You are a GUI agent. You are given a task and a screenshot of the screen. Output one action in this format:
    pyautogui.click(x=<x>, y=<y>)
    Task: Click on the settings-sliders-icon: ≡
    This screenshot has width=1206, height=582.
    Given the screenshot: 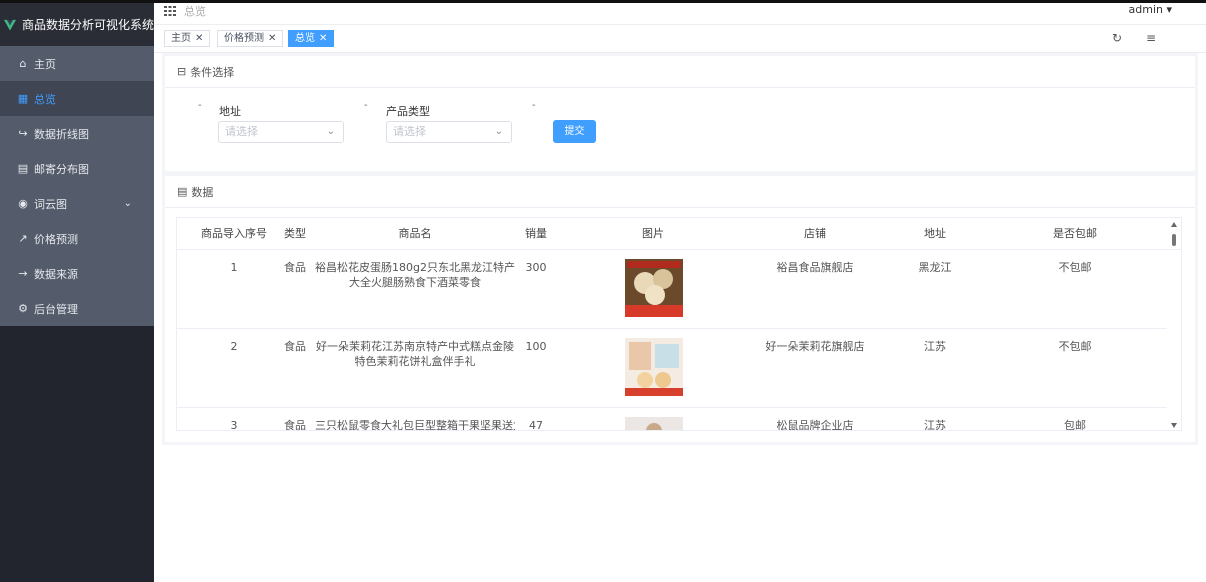 What is the action you would take?
    pyautogui.click(x=1151, y=38)
    